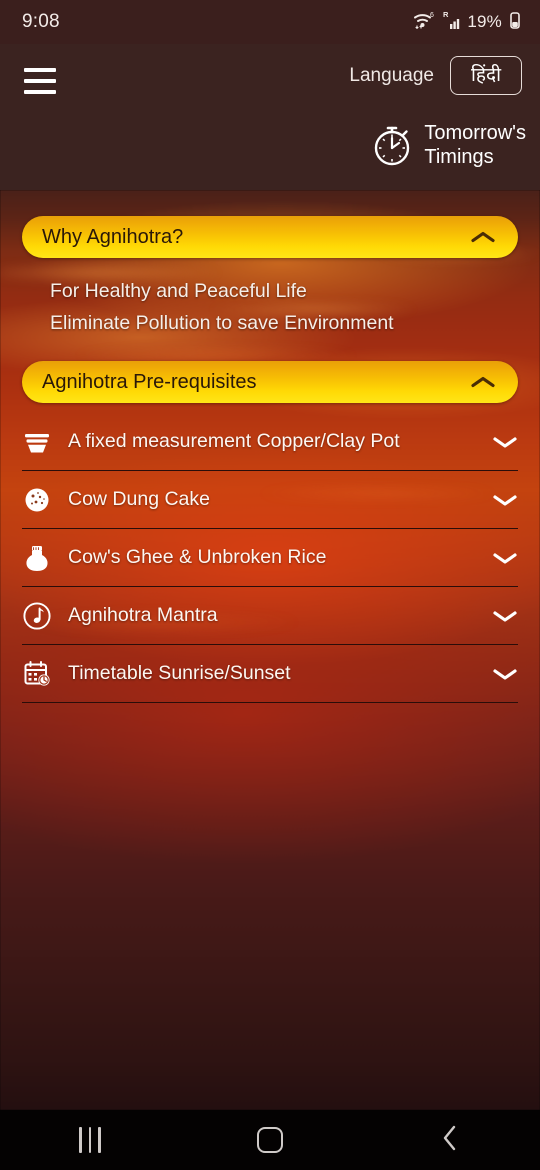 The height and width of the screenshot is (1170, 540). I want to click on svg-text: R, so click(446, 14).